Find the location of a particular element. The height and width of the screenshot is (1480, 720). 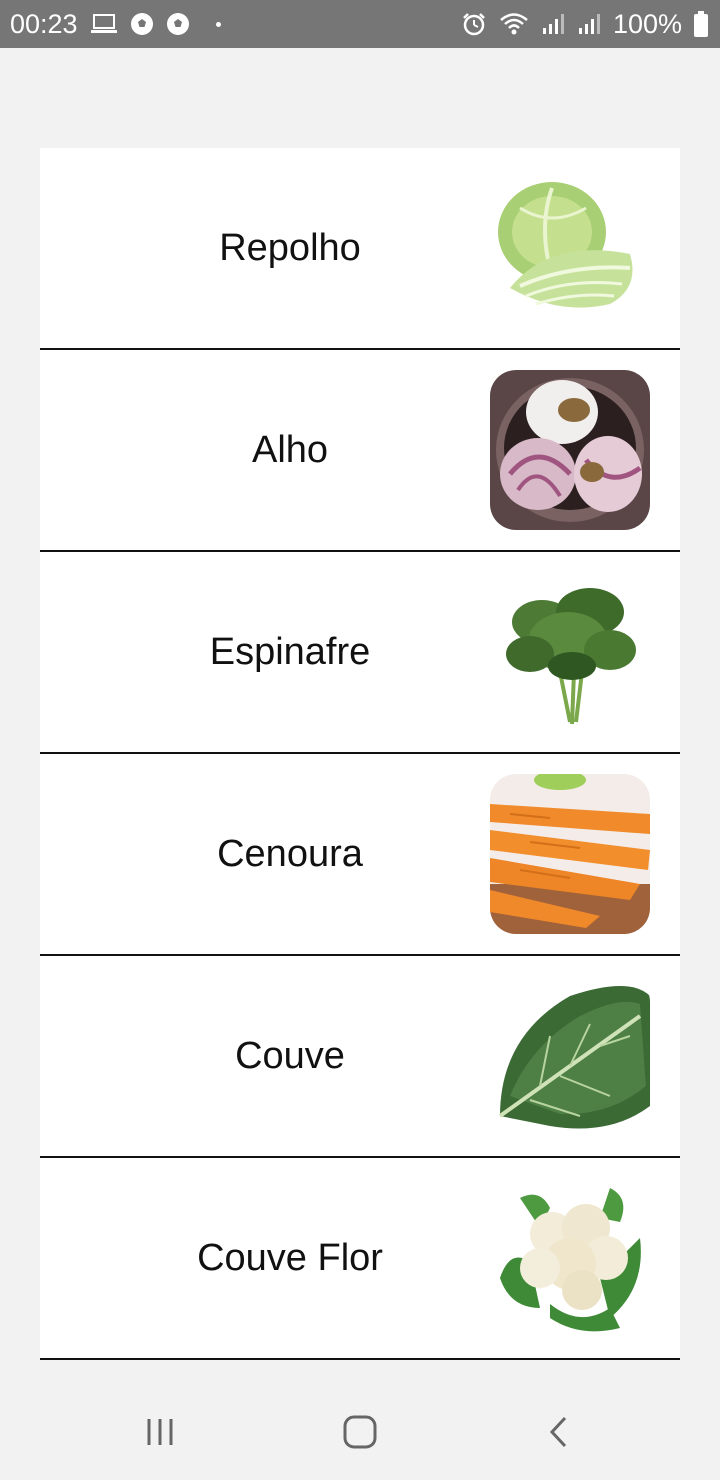

status-bar: 00:23 100% is located at coordinates (360, 24).